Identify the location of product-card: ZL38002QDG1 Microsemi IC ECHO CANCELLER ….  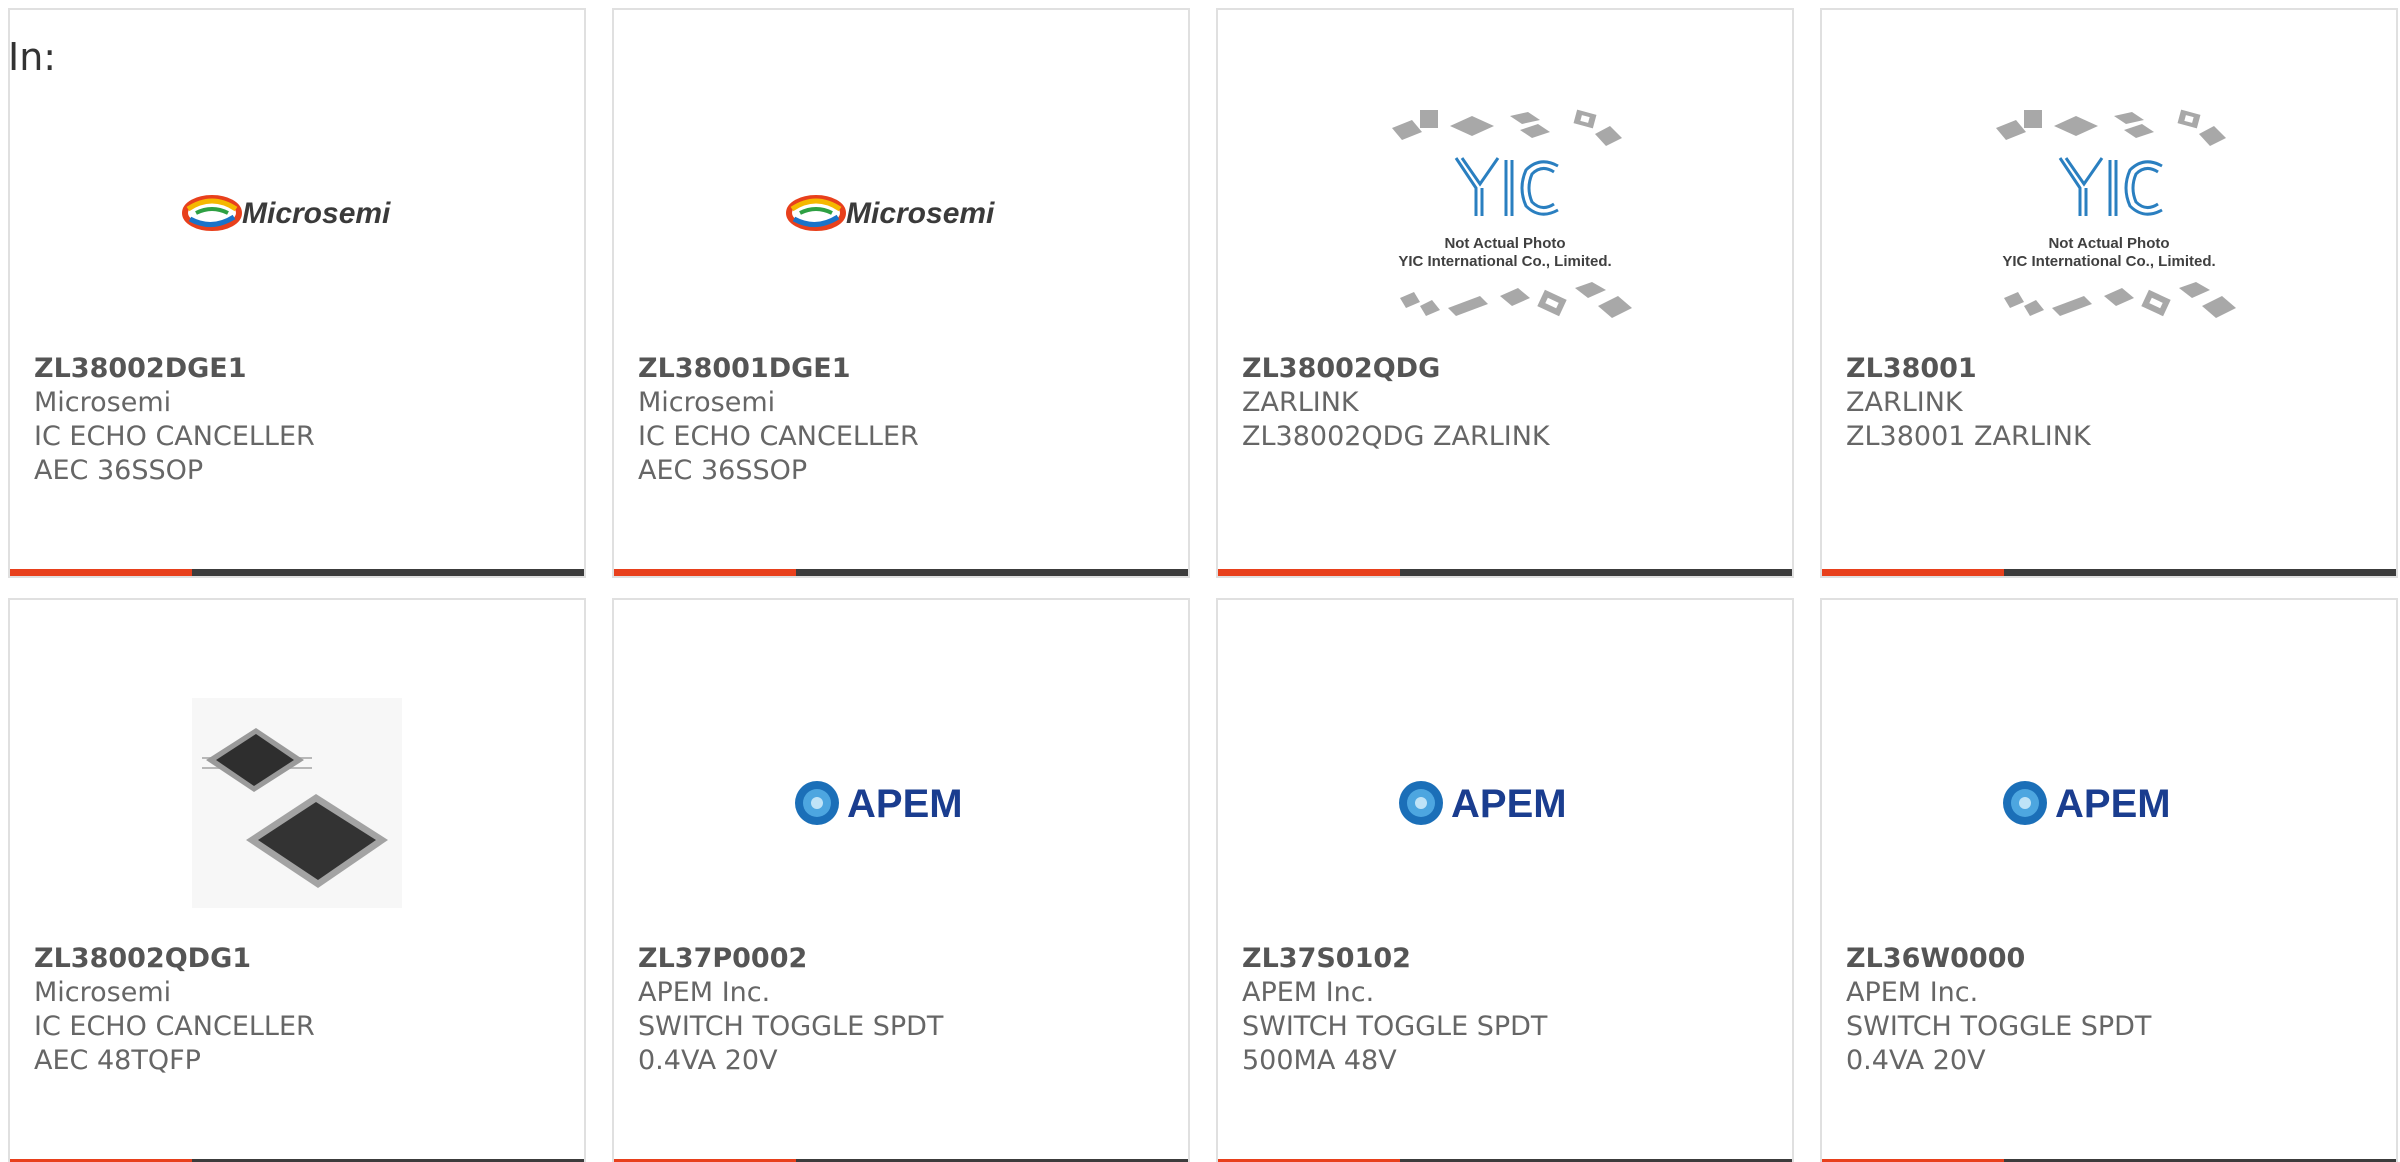
(297, 880).